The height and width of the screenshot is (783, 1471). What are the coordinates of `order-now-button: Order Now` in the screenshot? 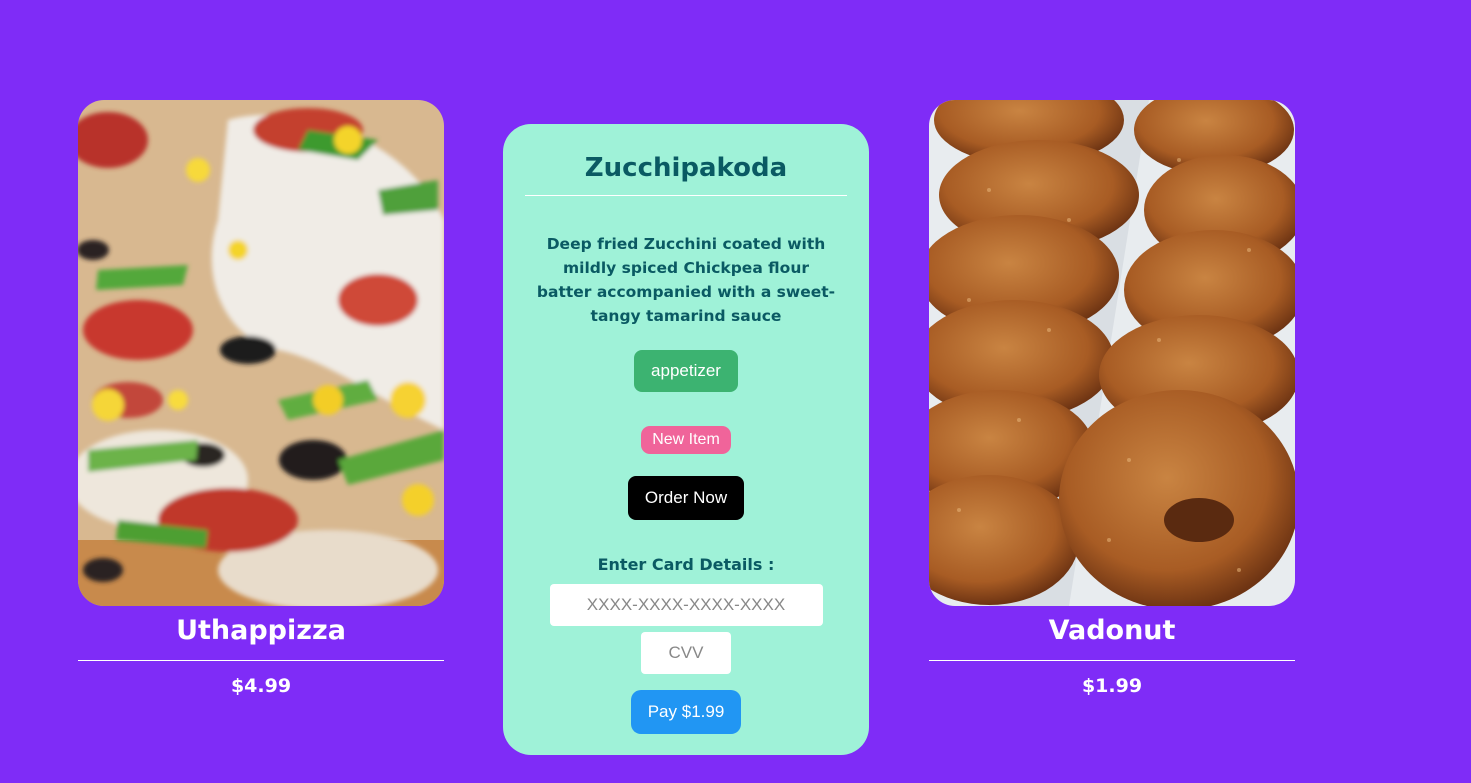 It's located at (686, 498).